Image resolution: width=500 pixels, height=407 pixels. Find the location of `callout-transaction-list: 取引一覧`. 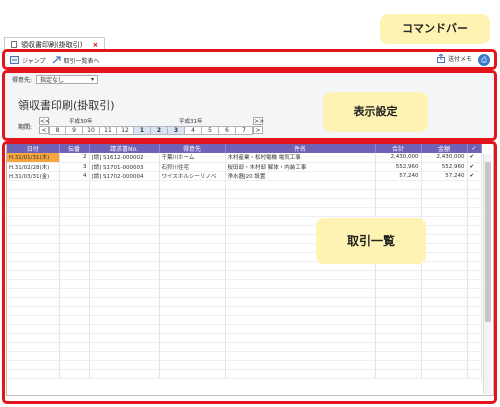

callout-transaction-list: 取引一覧 is located at coordinates (371, 241).